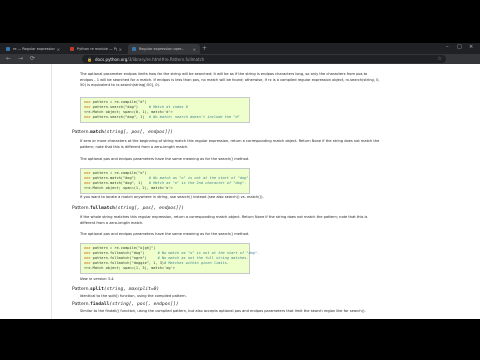 This screenshot has height=360, width=480. Describe the element at coordinates (32, 59) in the screenshot. I see `reload-button: ⟳` at that location.